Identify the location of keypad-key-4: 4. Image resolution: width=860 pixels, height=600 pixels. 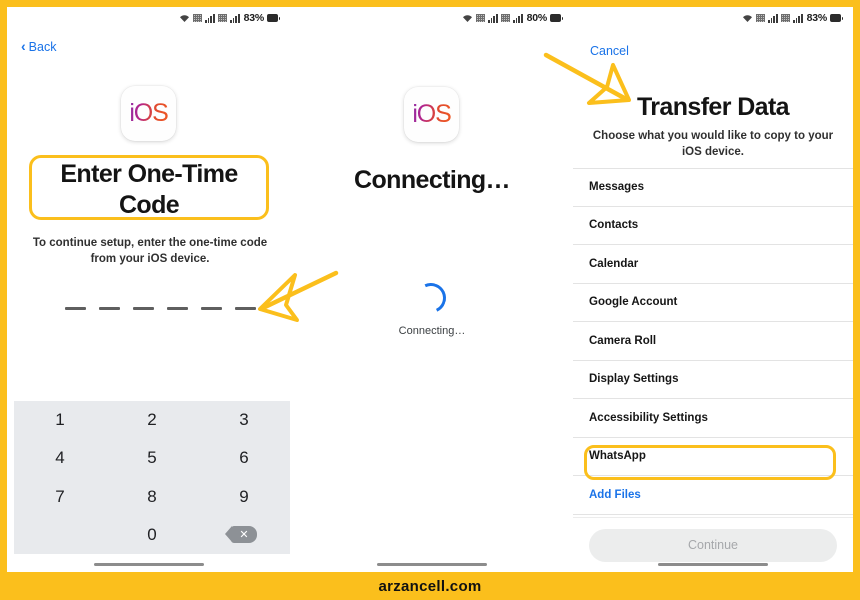
(60, 458).